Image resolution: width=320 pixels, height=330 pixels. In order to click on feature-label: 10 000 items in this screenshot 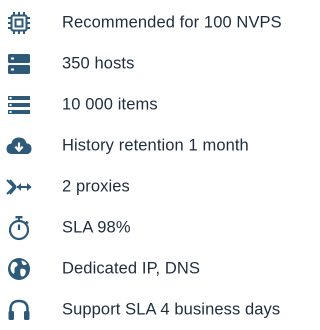, I will do `click(110, 104)`.